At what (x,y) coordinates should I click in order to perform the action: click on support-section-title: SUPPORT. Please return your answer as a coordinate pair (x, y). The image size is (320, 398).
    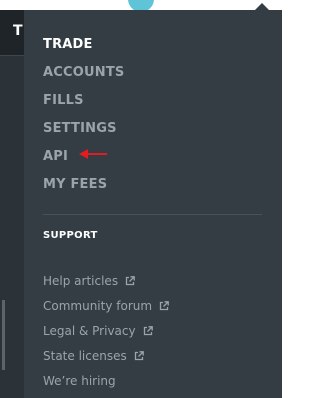
    Looking at the image, I should click on (70, 235).